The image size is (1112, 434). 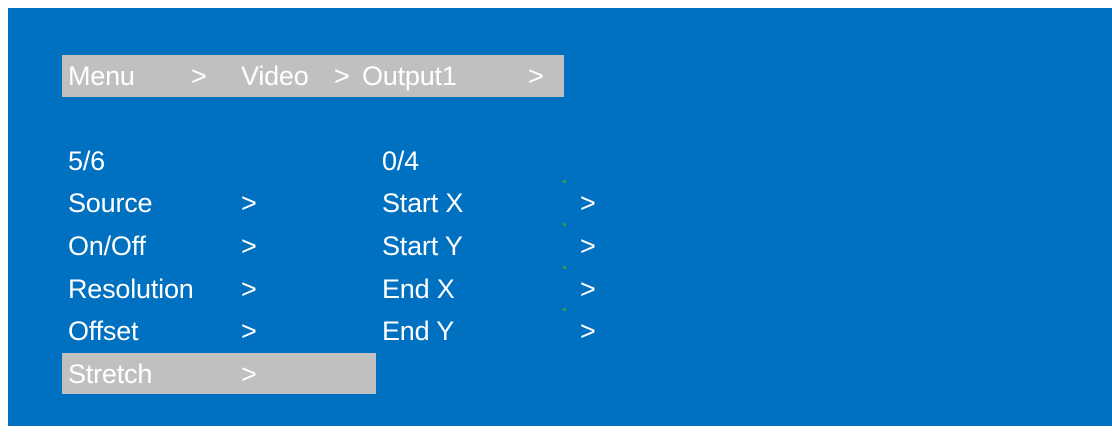 I want to click on submenu-item-label: Start Y, so click(x=422, y=246).